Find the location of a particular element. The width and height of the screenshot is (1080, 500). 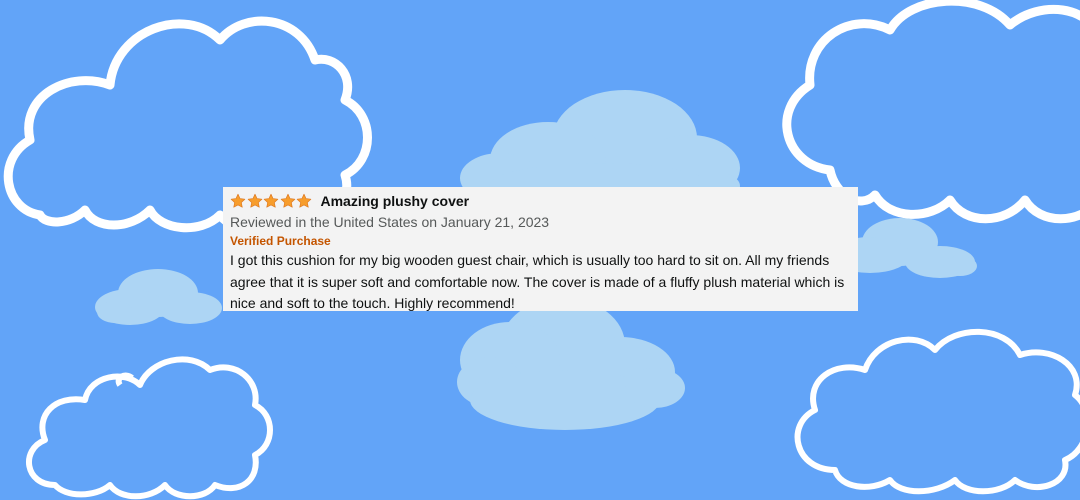

verified-purchase-badge: Verified Purchase is located at coordinates (280, 241).